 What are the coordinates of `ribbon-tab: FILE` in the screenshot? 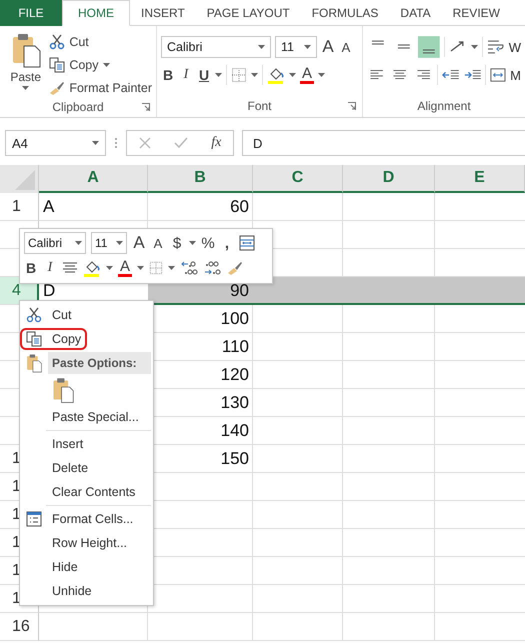 It's located at (31, 13).